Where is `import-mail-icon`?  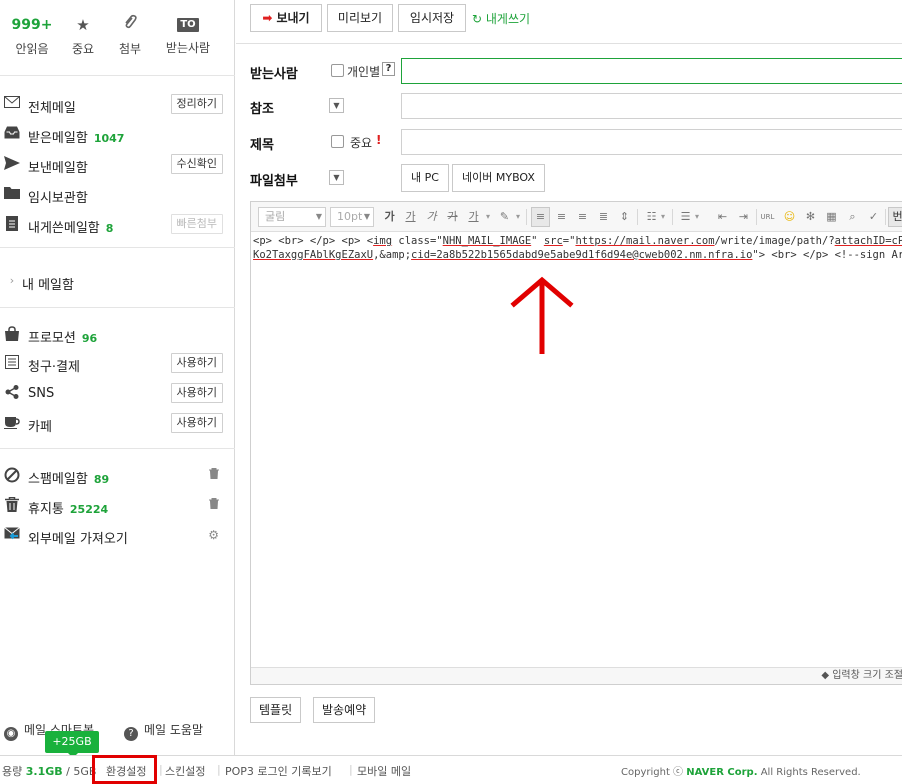
import-mail-icon is located at coordinates (12, 535).